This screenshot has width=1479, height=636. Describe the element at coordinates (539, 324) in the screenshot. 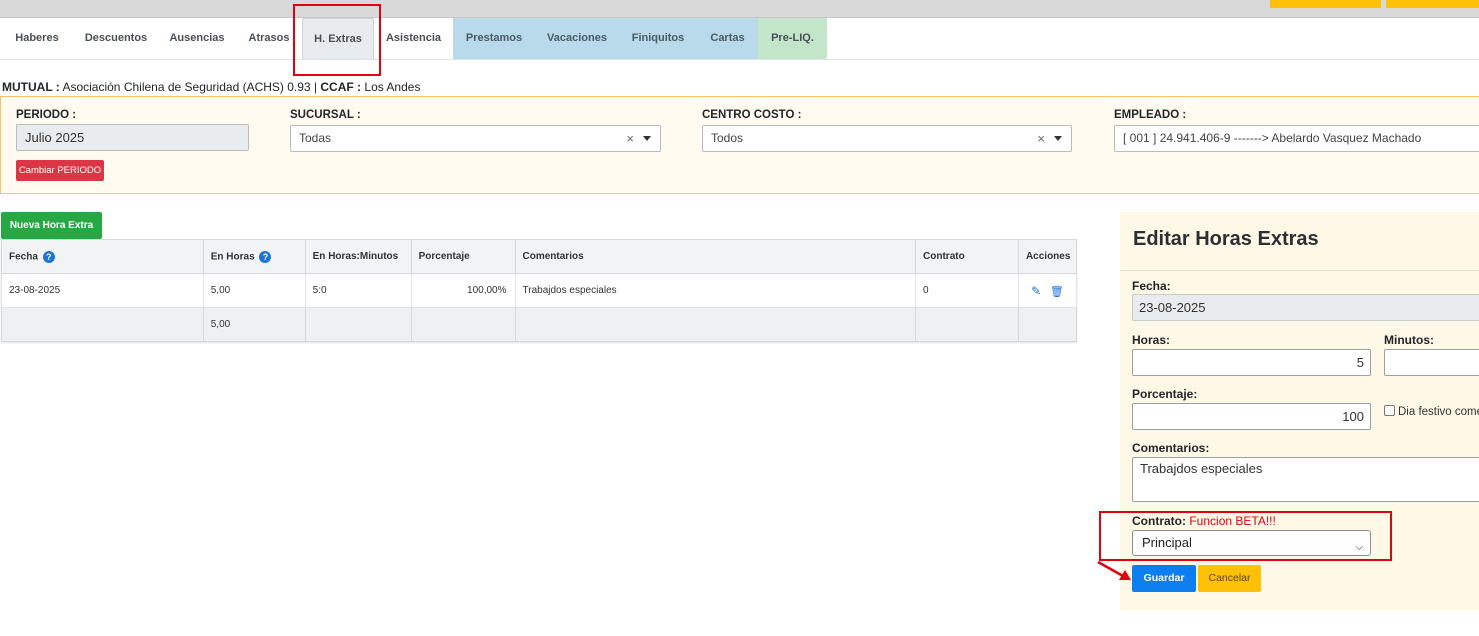

I see `table-total-row: 5,00` at that location.